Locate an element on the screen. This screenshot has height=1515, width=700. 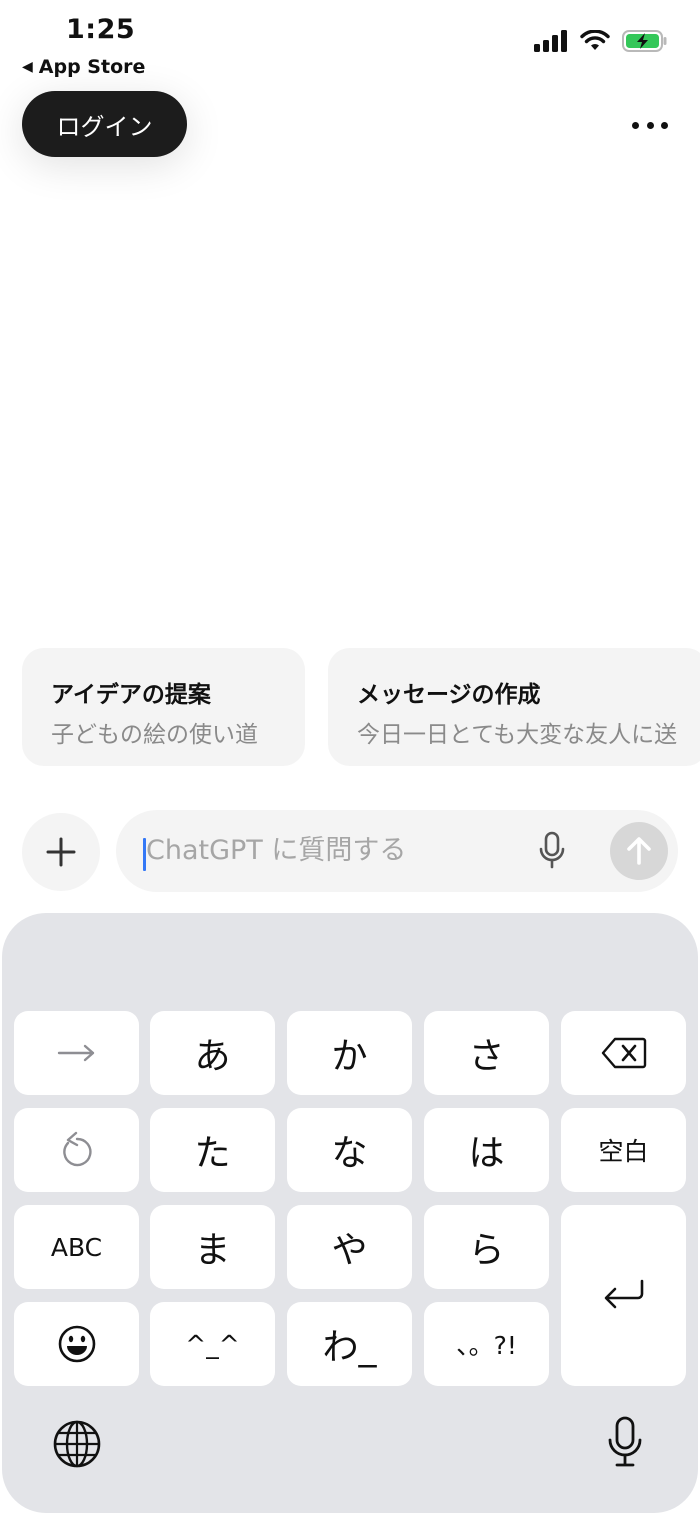
return-icon is located at coordinates (623, 1293).